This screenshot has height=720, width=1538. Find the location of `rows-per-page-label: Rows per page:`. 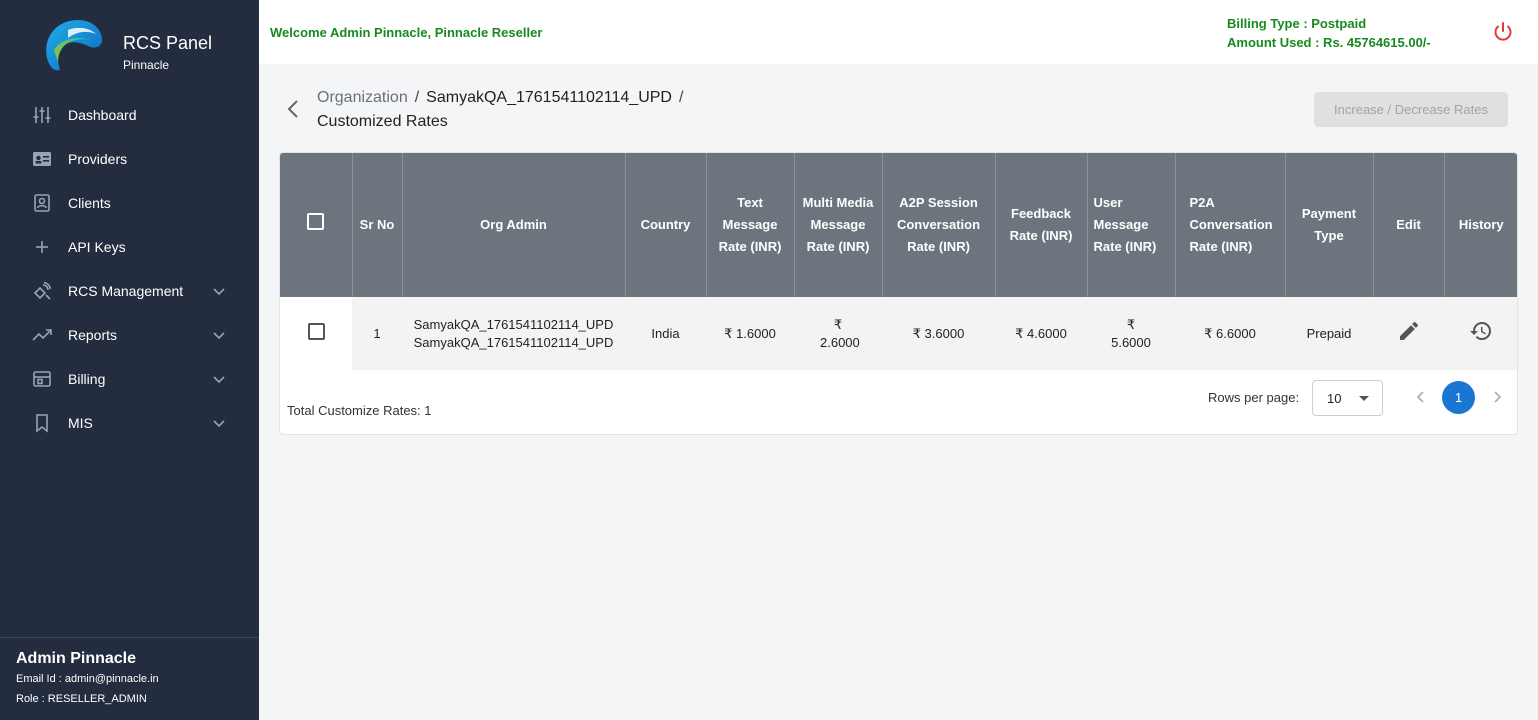

rows-per-page-label: Rows per page: is located at coordinates (1254, 397).